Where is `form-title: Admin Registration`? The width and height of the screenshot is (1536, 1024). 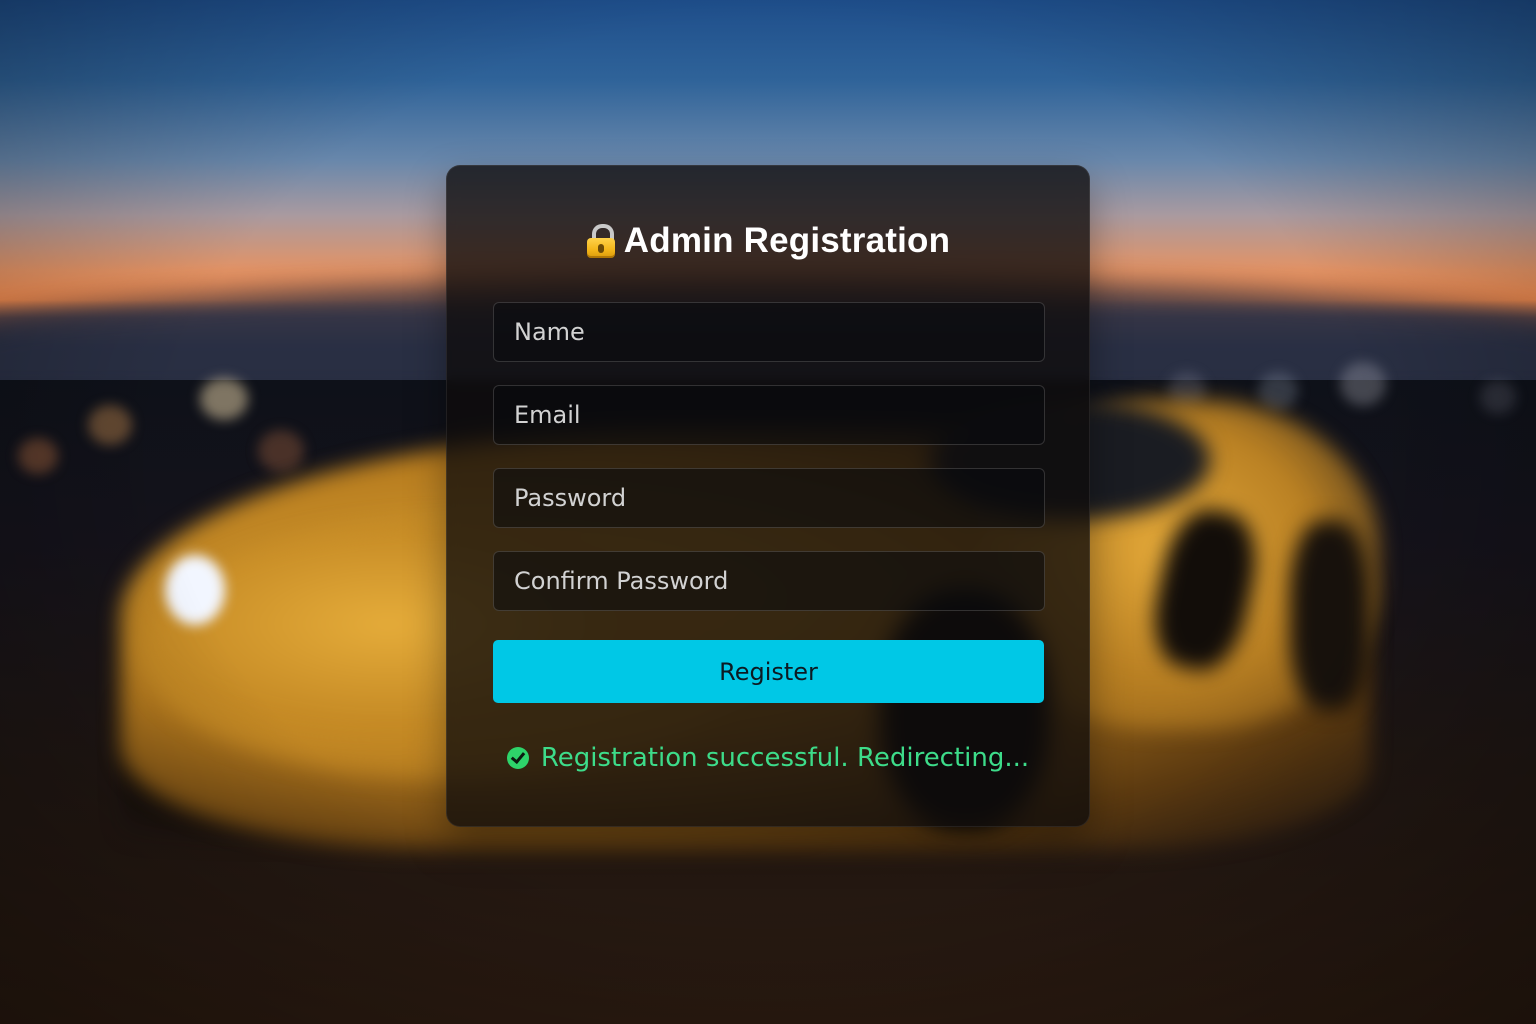 form-title: Admin Registration is located at coordinates (768, 241).